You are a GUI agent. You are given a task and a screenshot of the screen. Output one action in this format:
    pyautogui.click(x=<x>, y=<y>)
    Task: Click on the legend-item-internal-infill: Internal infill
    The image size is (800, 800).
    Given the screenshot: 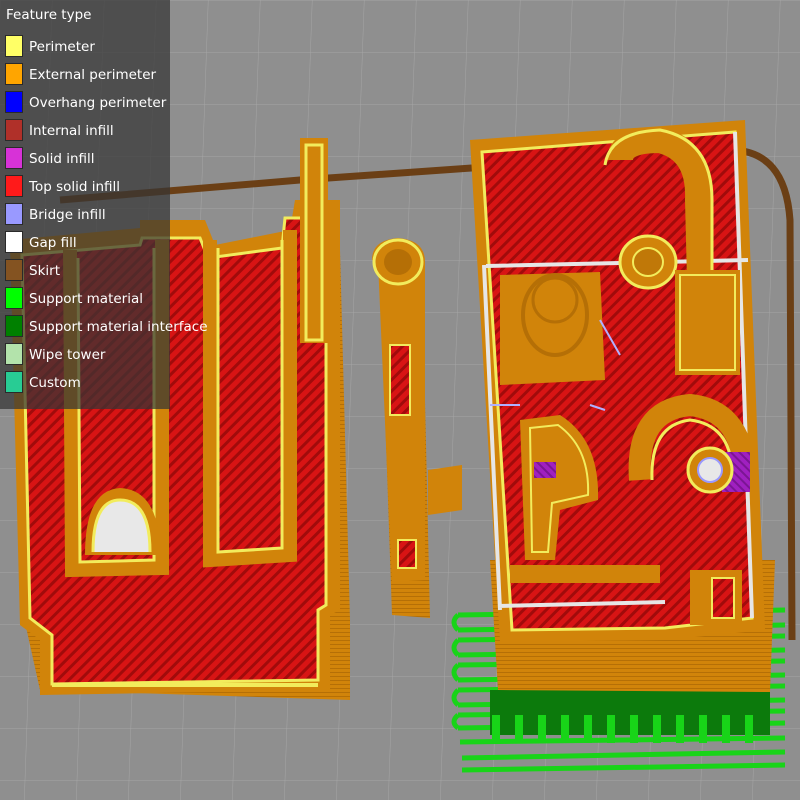 What is the action you would take?
    pyautogui.click(x=87, y=131)
    